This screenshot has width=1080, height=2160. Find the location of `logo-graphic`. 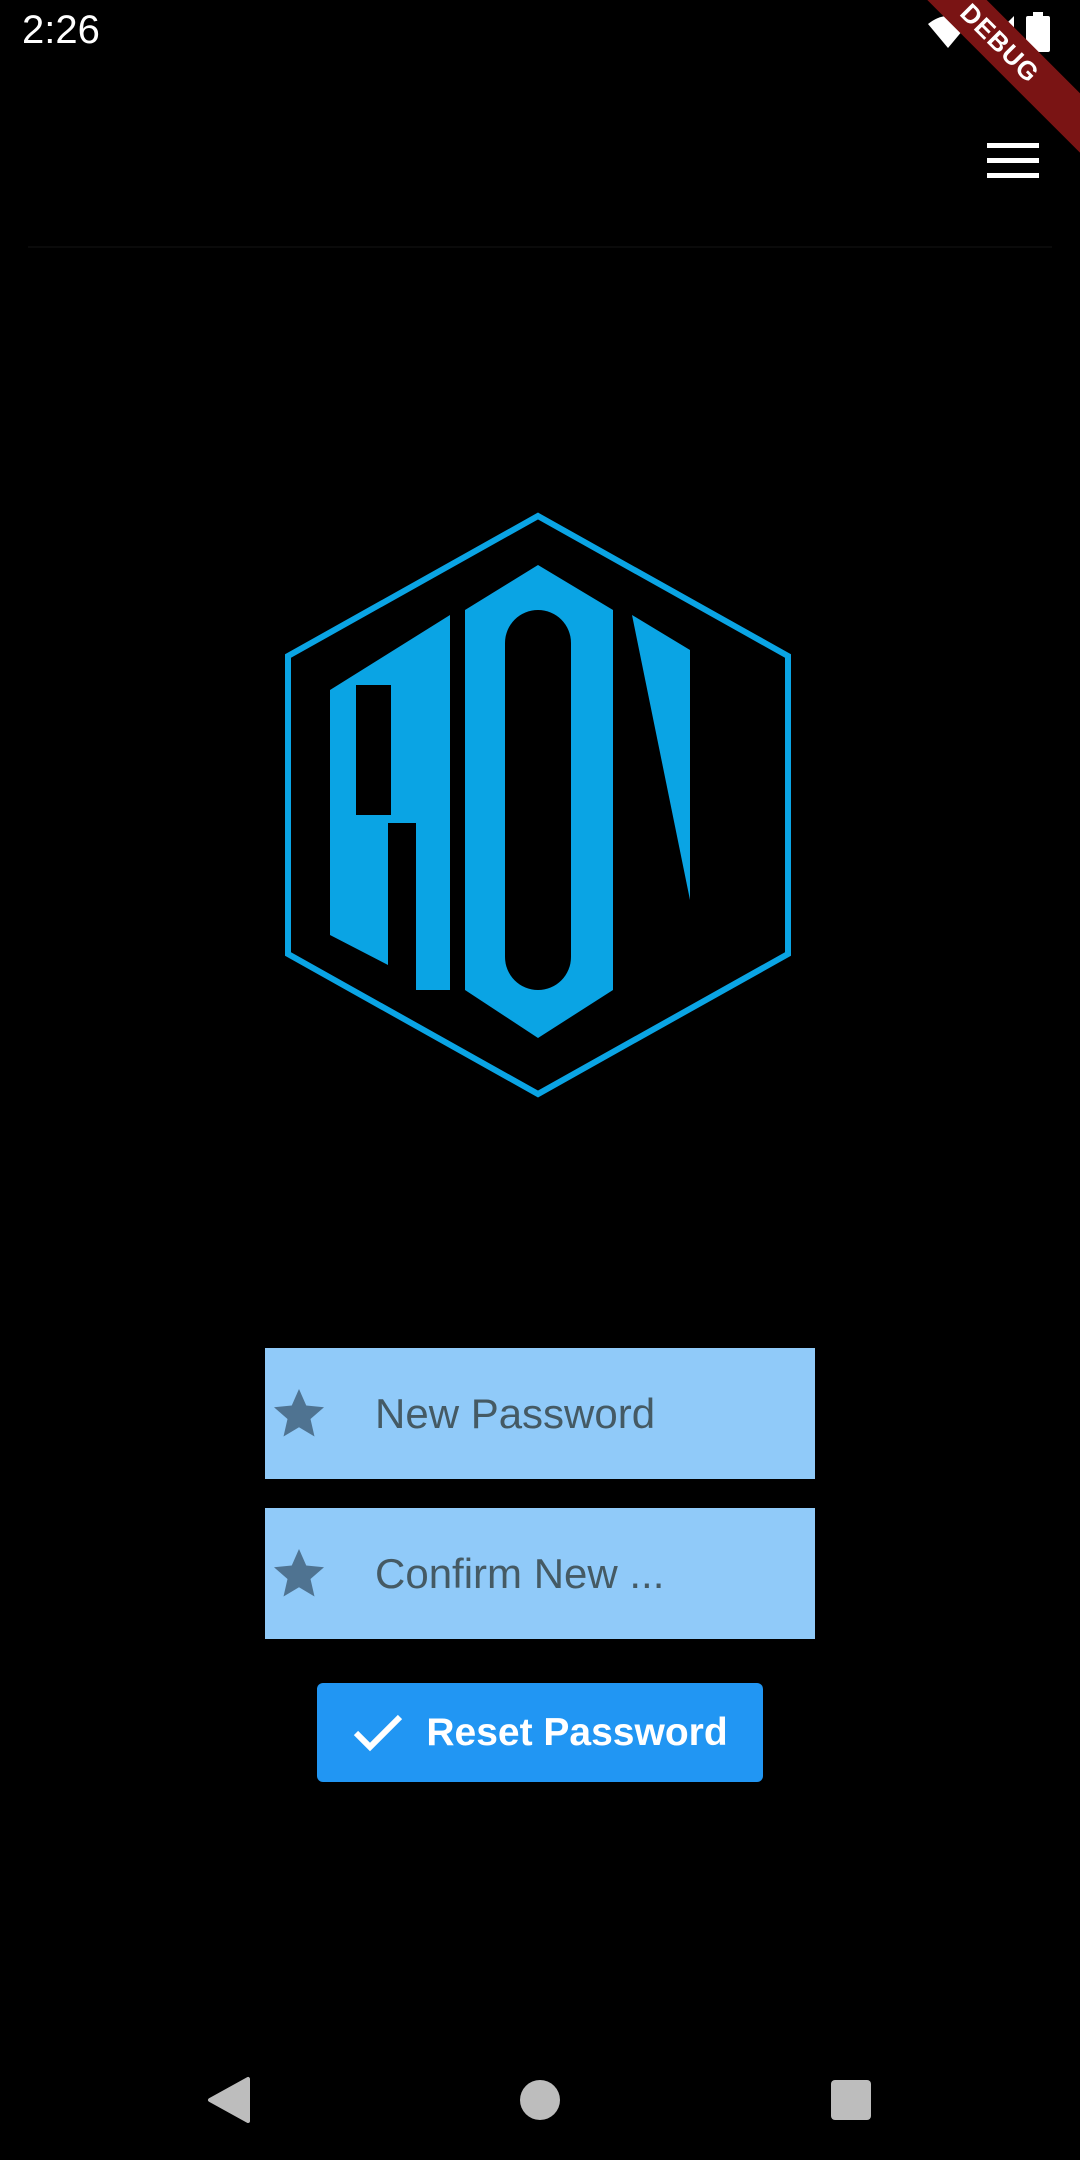

logo-graphic is located at coordinates (538, 805).